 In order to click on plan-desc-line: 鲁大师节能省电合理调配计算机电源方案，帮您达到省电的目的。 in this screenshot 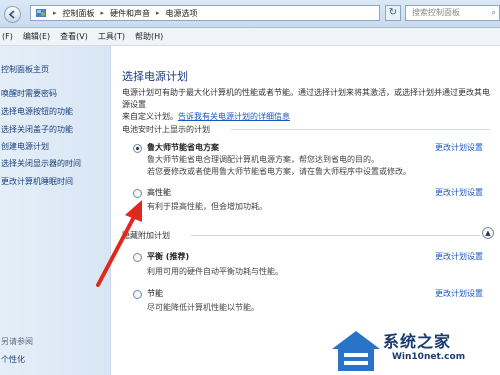, I will do `click(263, 159)`.